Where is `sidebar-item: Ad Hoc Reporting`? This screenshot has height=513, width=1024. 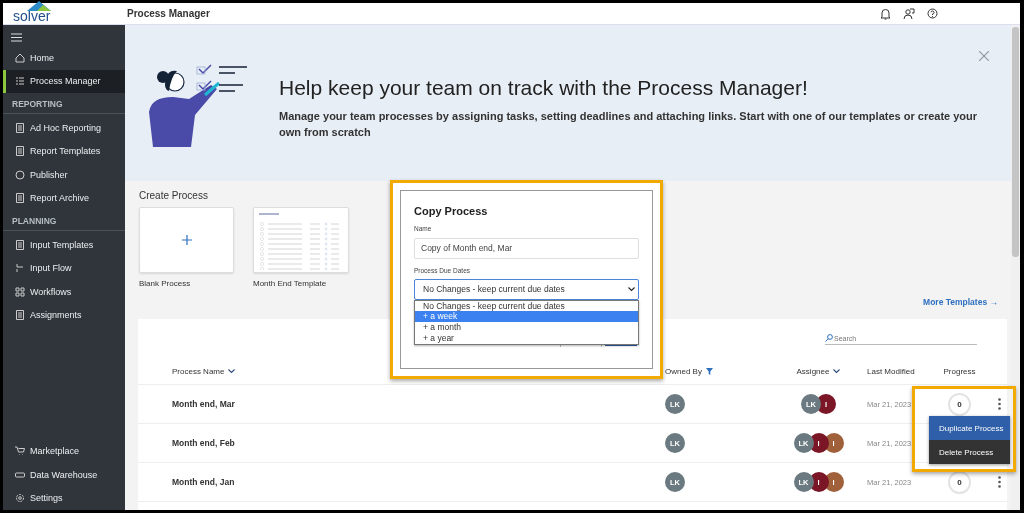
sidebar-item: Ad Hoc Reporting is located at coordinates (64, 128).